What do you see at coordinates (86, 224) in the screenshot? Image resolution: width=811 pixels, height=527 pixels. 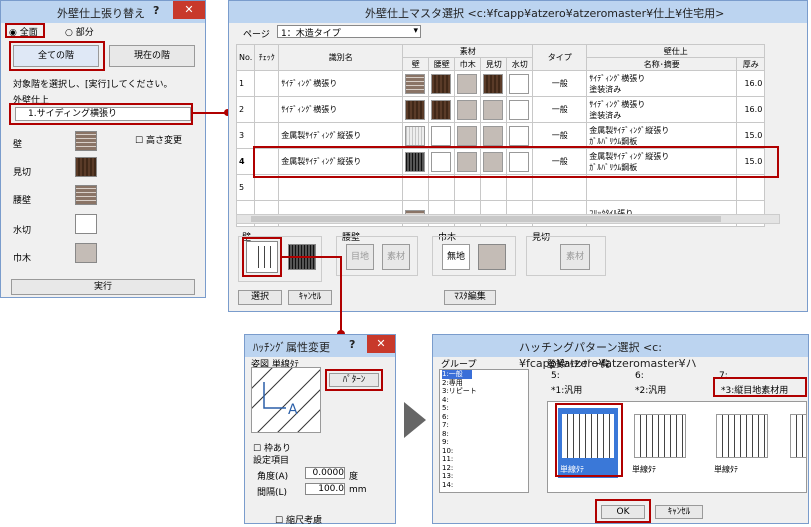 I see `mizukiri-swatch` at bounding box center [86, 224].